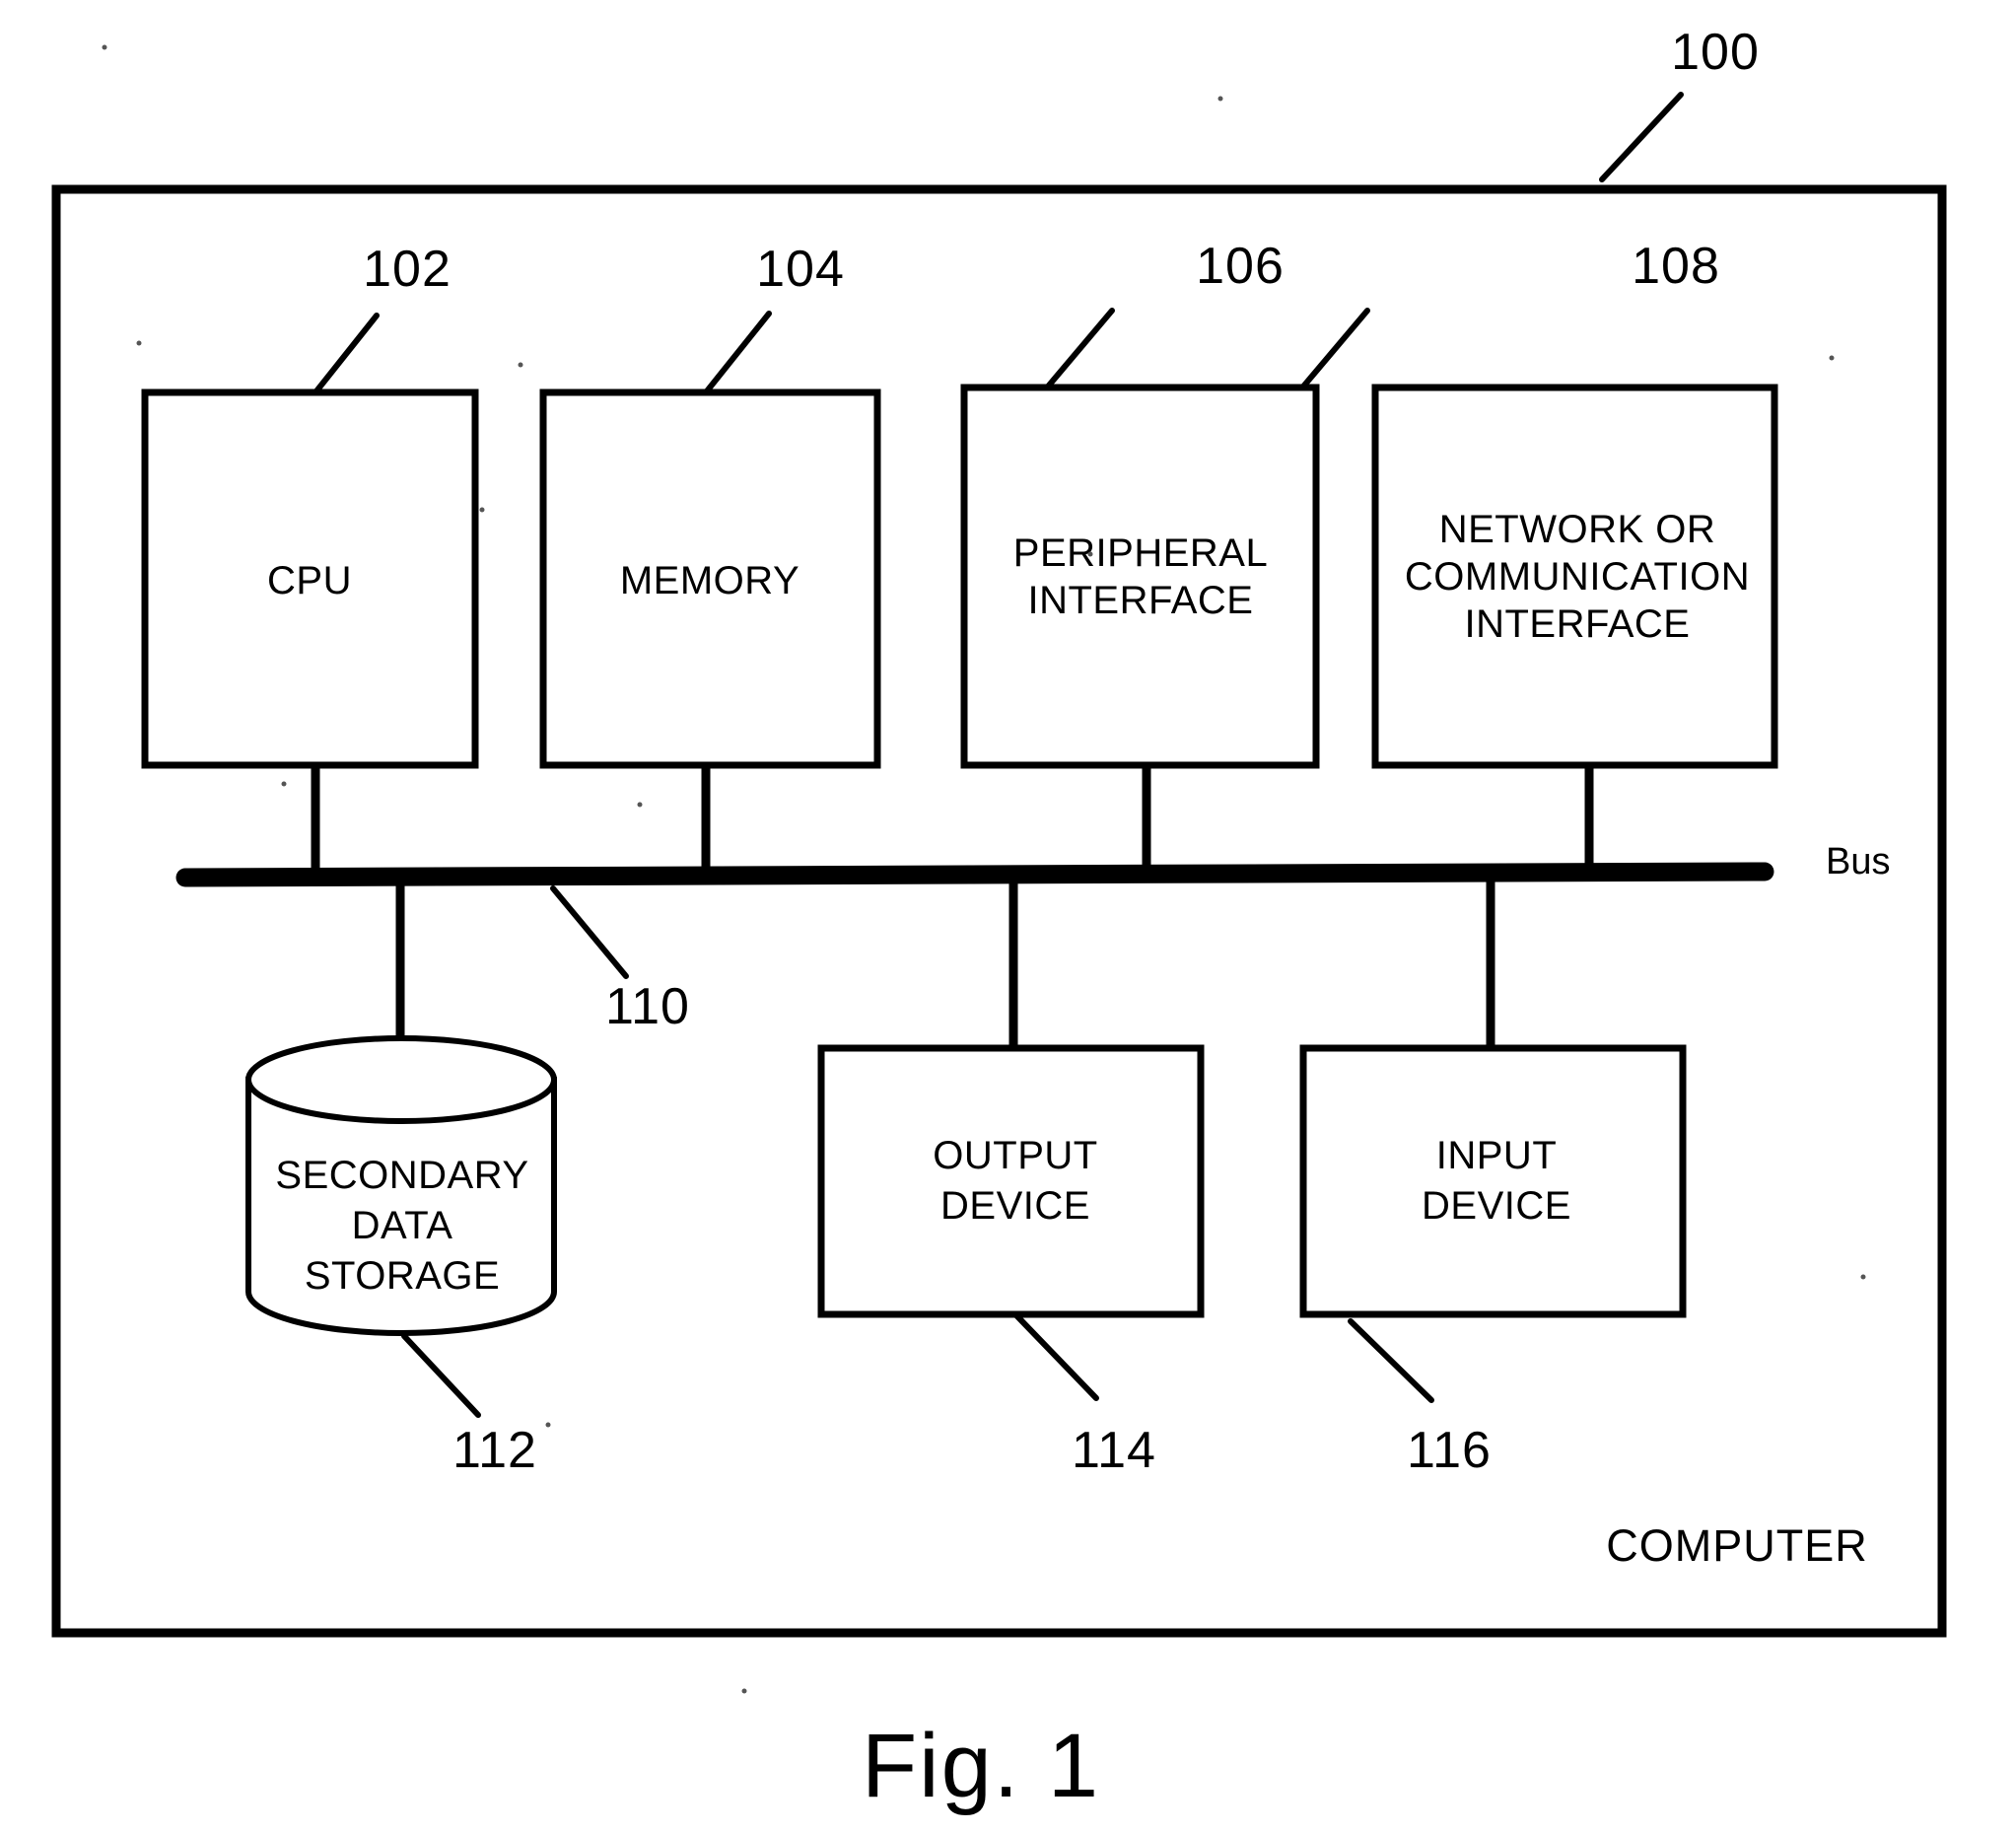 The image size is (2016, 1833). I want to click on ref-num-102: 102, so click(407, 269).